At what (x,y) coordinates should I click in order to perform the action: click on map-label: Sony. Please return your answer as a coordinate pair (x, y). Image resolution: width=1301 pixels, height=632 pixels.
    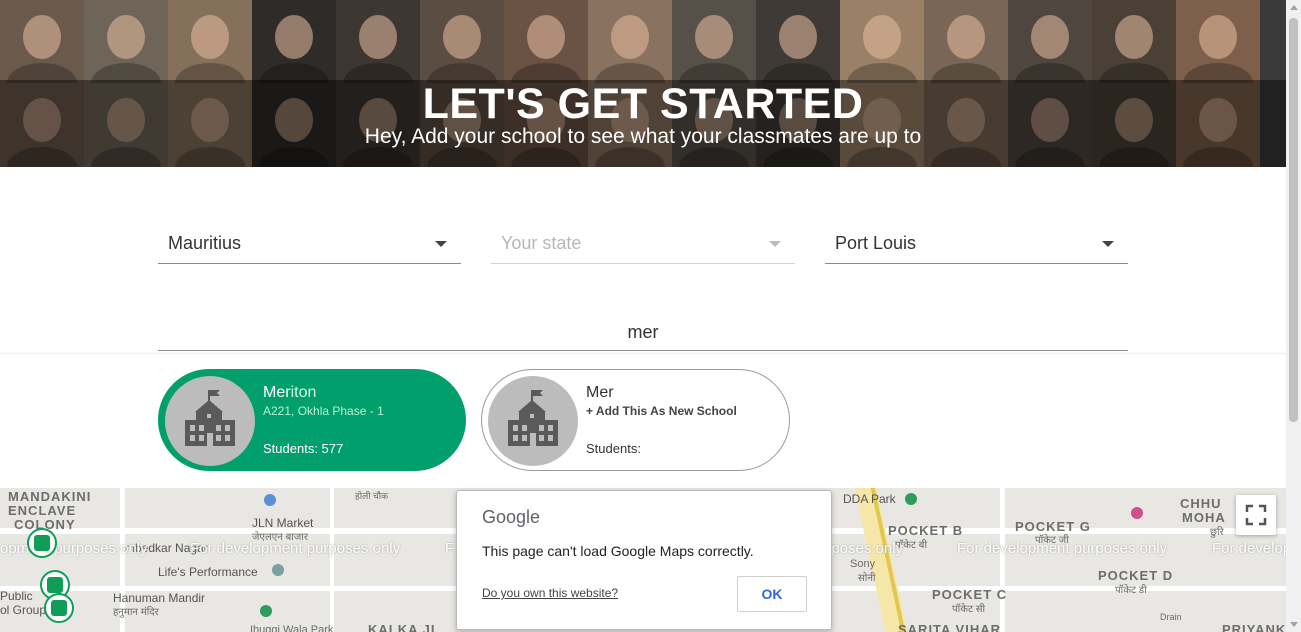
    Looking at the image, I should click on (863, 564).